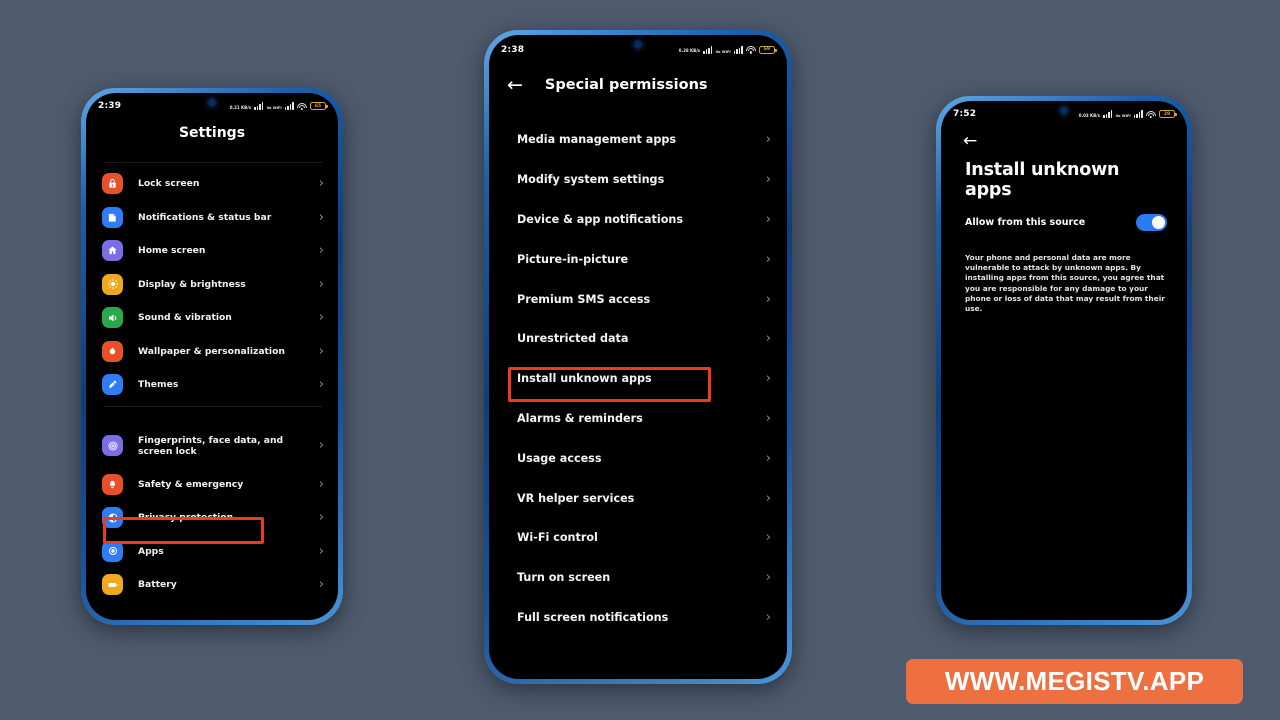  I want to click on battery-level: 29, so click(1167, 114).